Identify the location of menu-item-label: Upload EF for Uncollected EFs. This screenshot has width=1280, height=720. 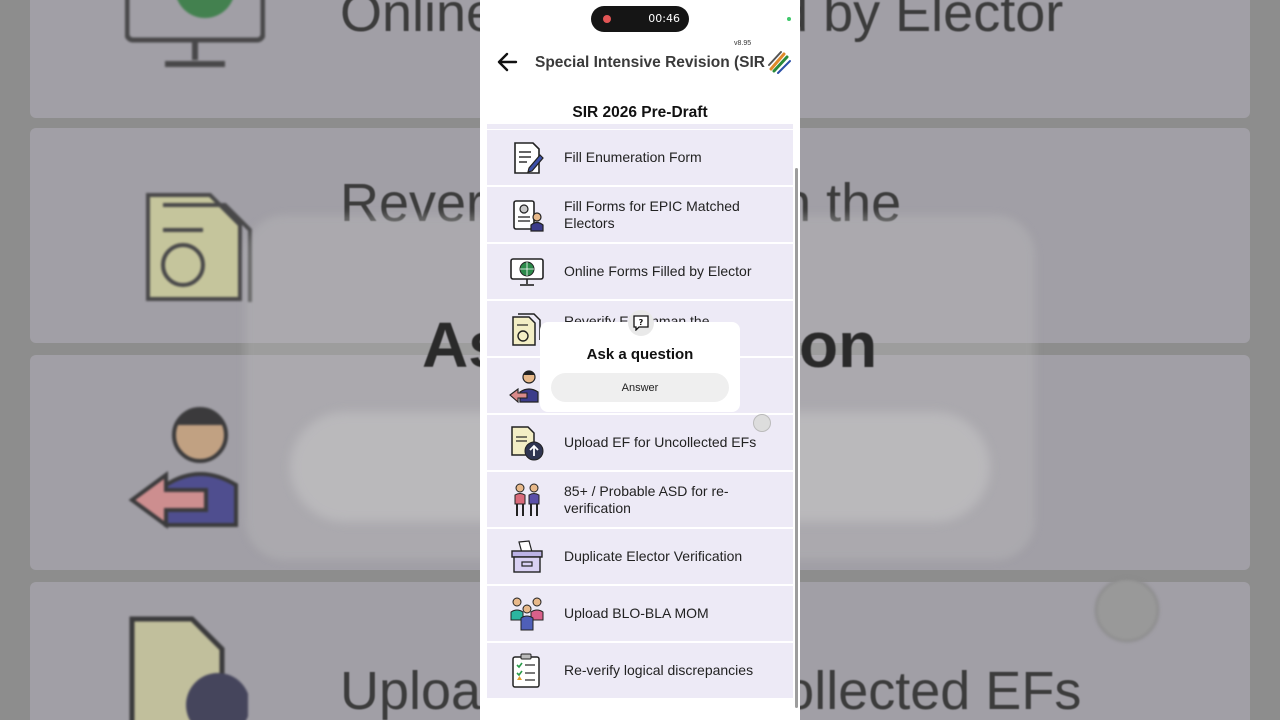
(660, 442).